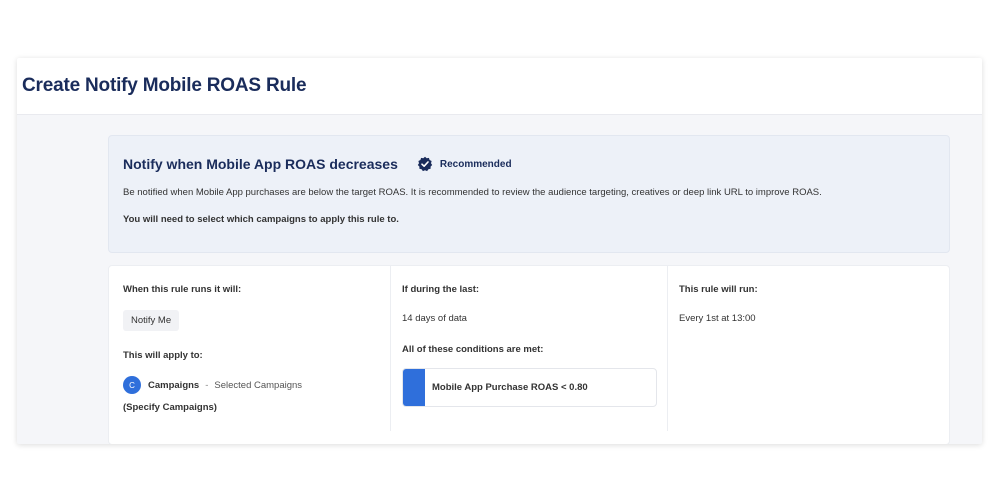 This screenshot has height=500, width=1000. Describe the element at coordinates (260, 164) in the screenshot. I see `rule-info-title: Notify when Mobile App ROAS decreases` at that location.